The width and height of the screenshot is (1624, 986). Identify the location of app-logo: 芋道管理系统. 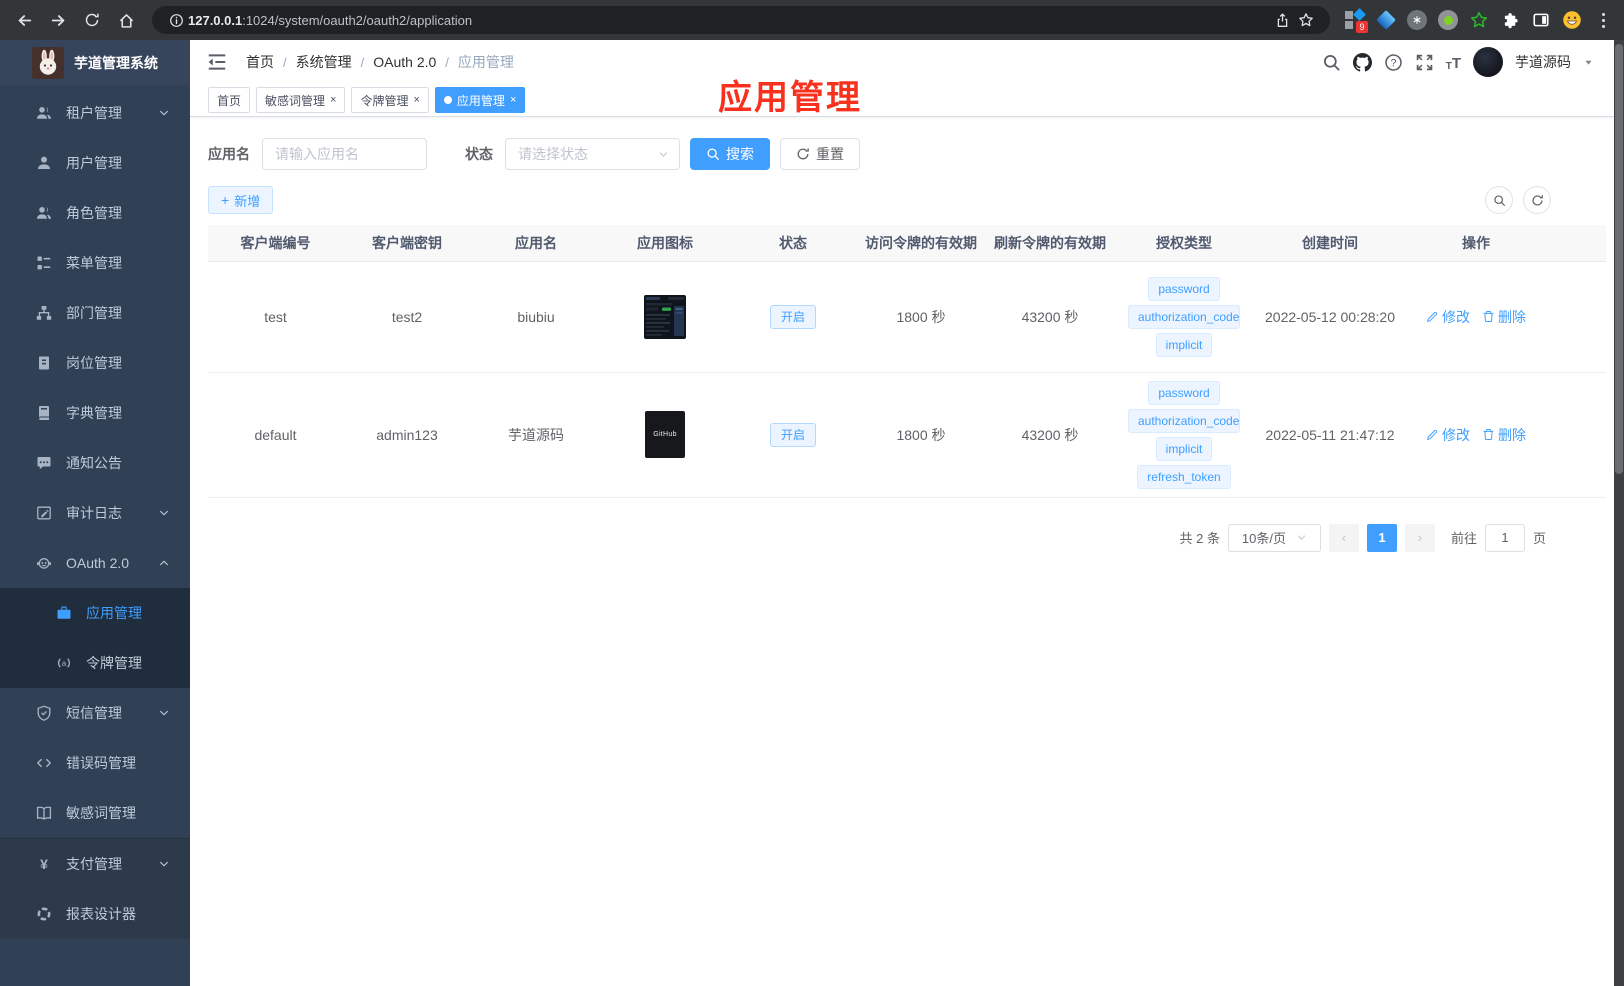
(95, 62).